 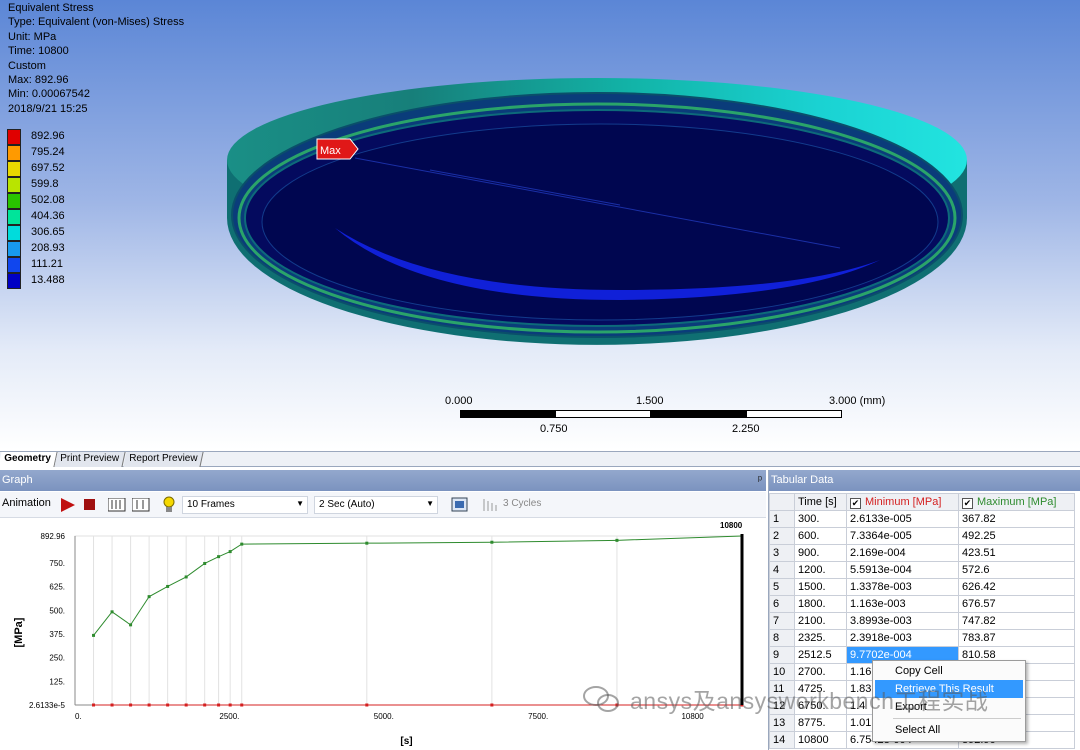 What do you see at coordinates (902, 570) in the screenshot?
I see `minimum-cell: 5.5913e-004` at bounding box center [902, 570].